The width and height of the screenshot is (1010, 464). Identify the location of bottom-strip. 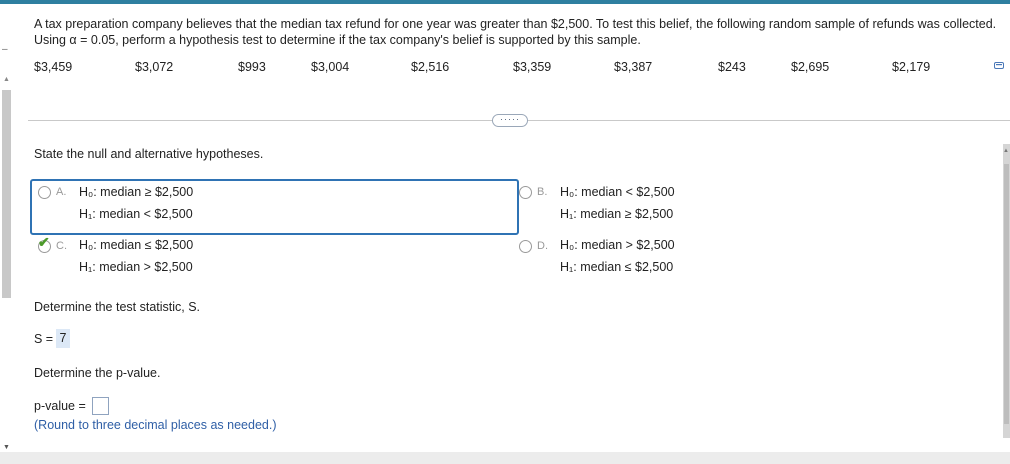
(505, 458).